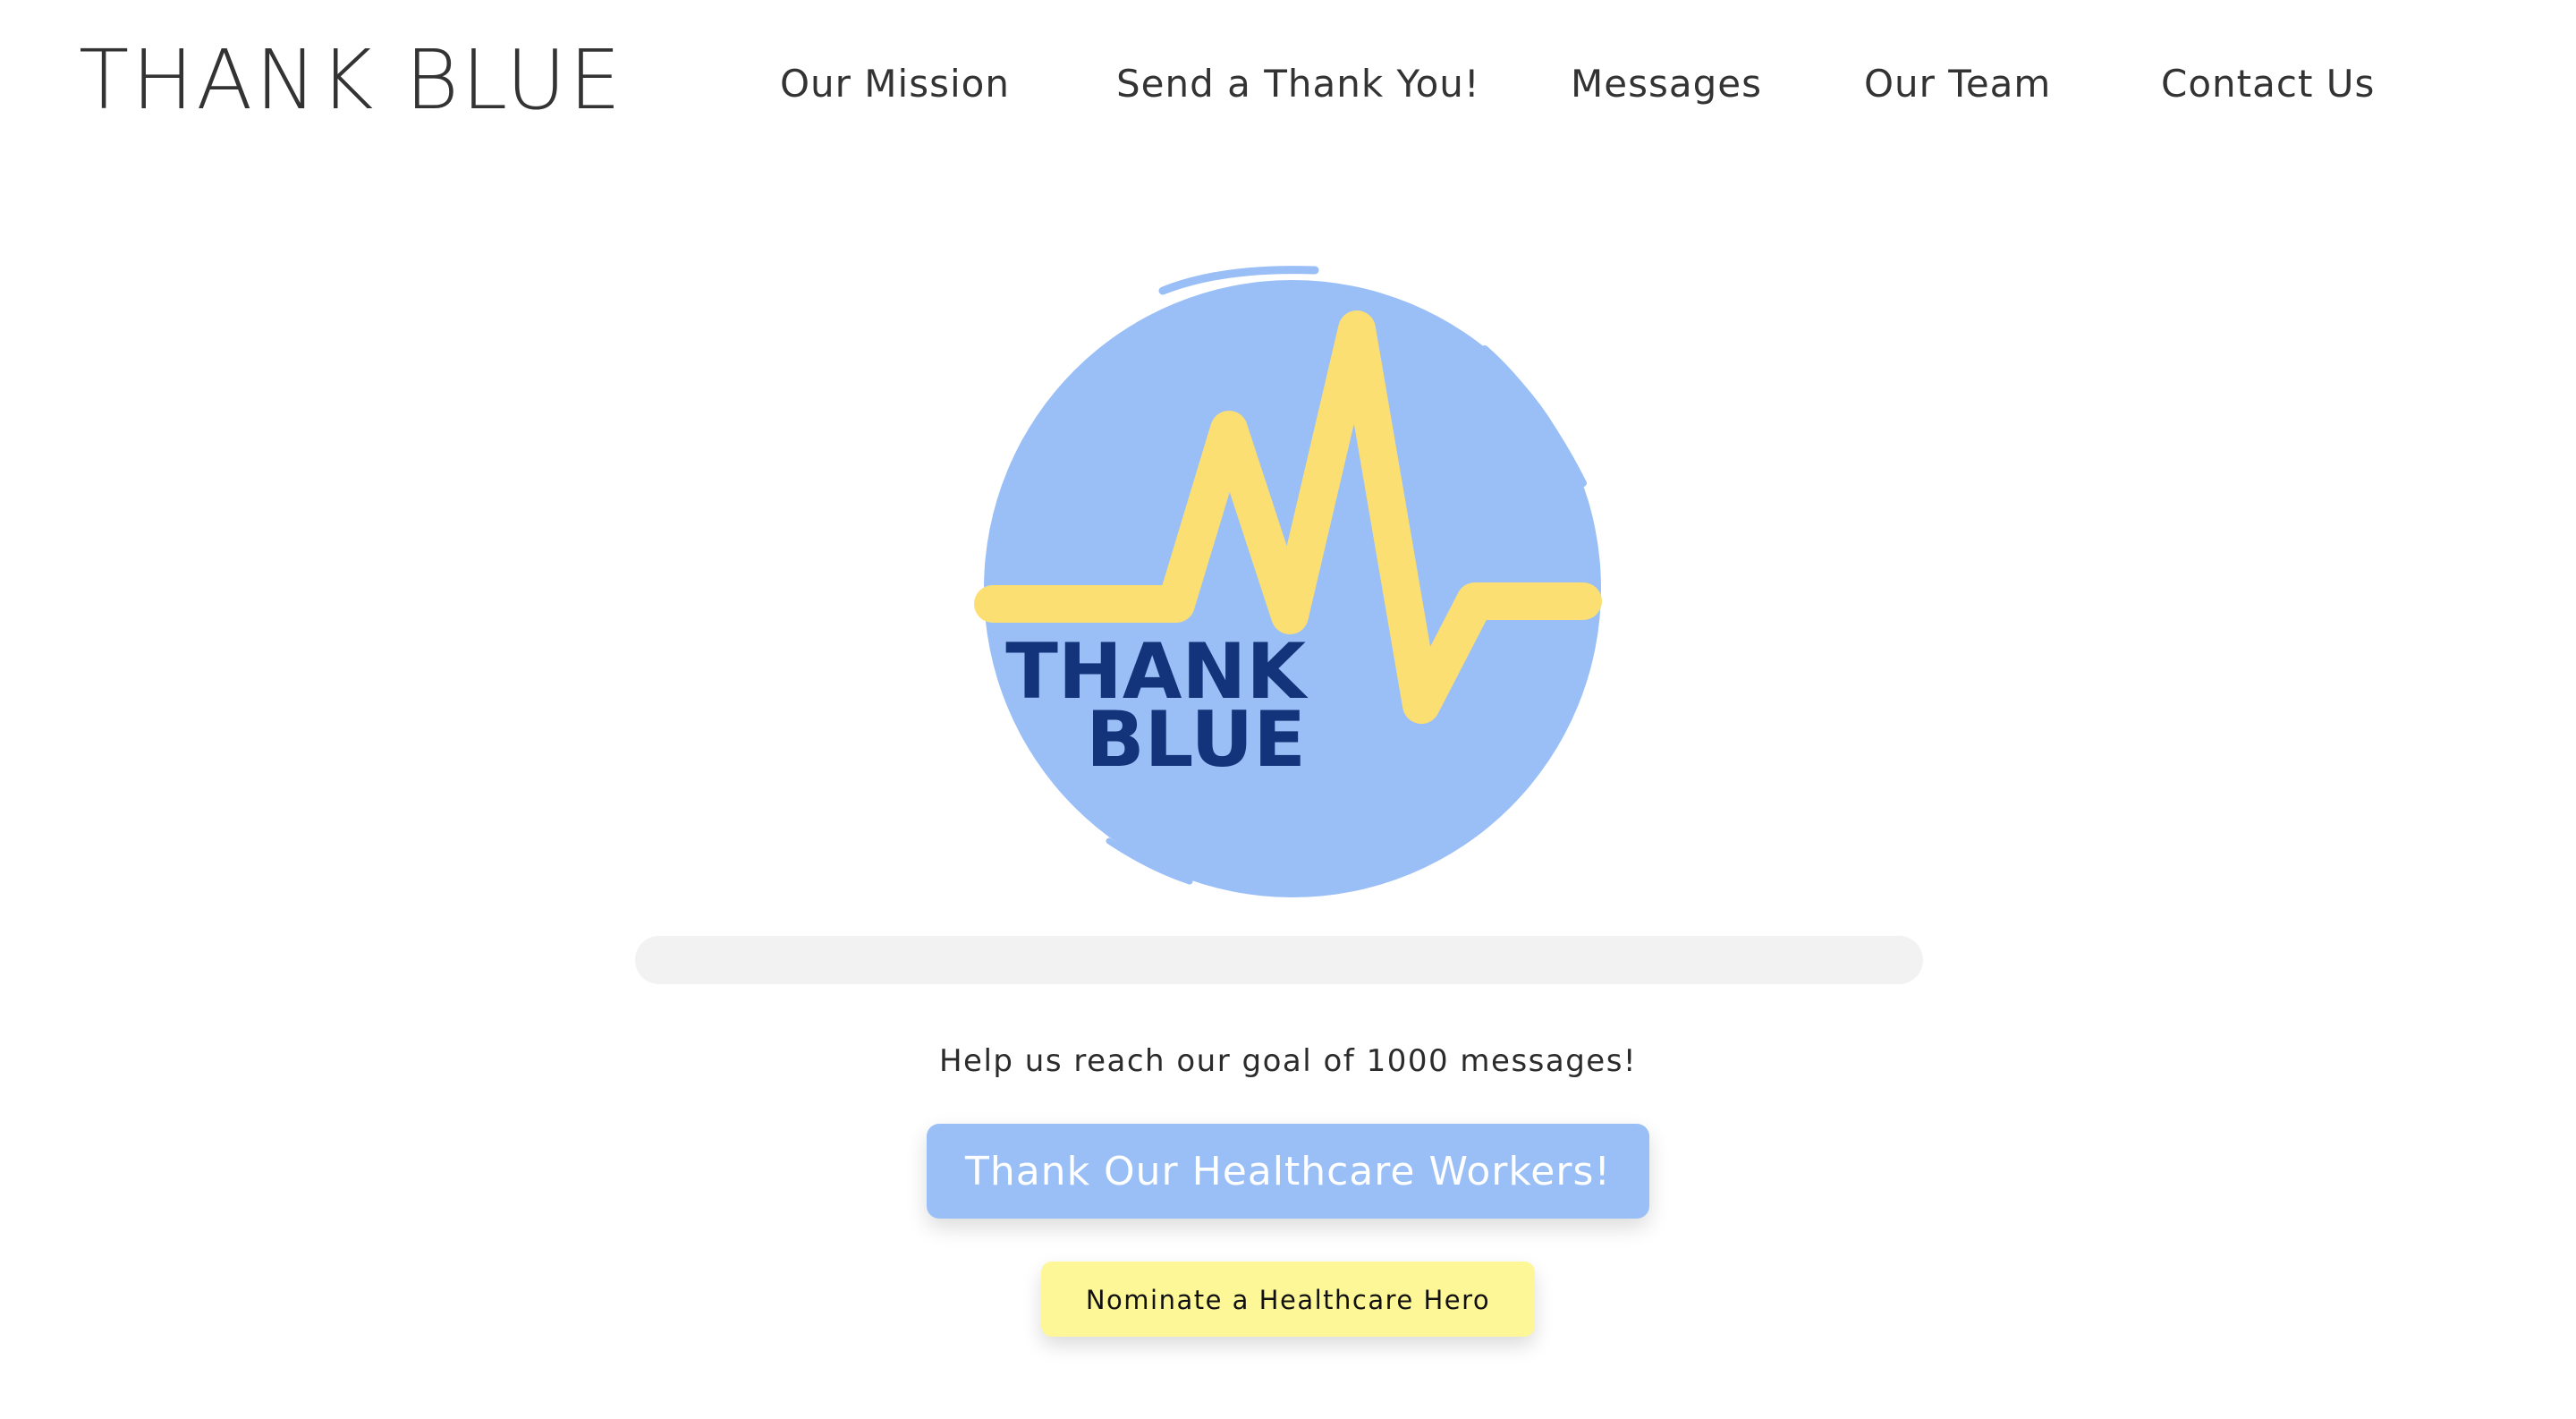  I want to click on nav-contact-us: Contact Us, so click(2268, 84).